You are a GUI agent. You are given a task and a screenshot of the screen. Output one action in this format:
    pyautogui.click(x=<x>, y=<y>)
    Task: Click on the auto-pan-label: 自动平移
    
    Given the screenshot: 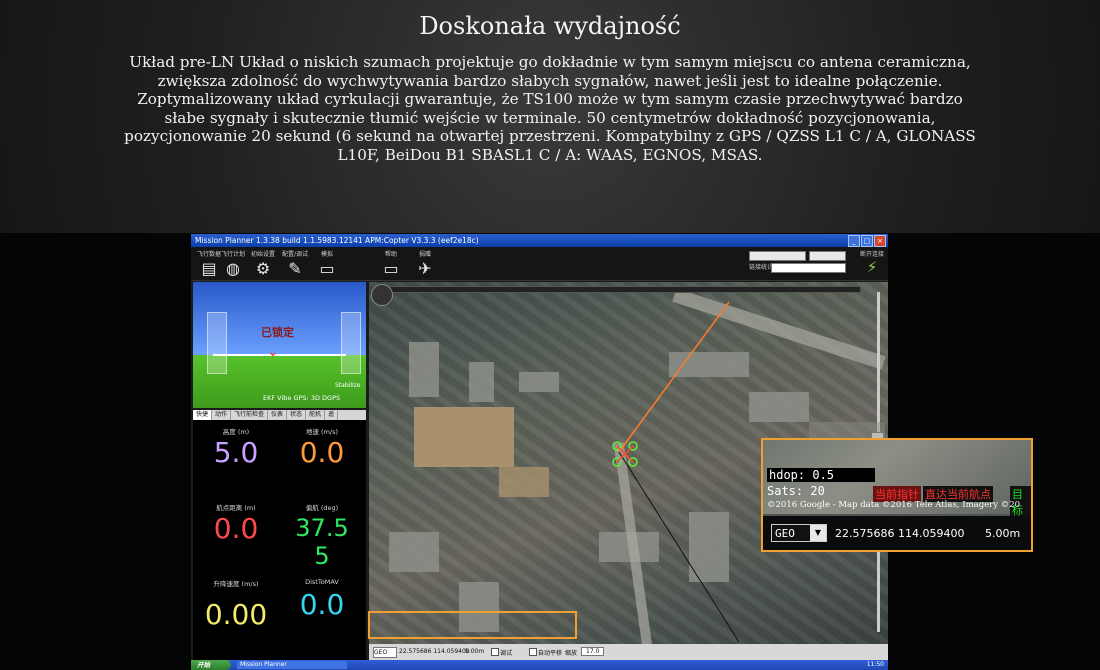 What is the action you would take?
    pyautogui.click(x=550, y=653)
    